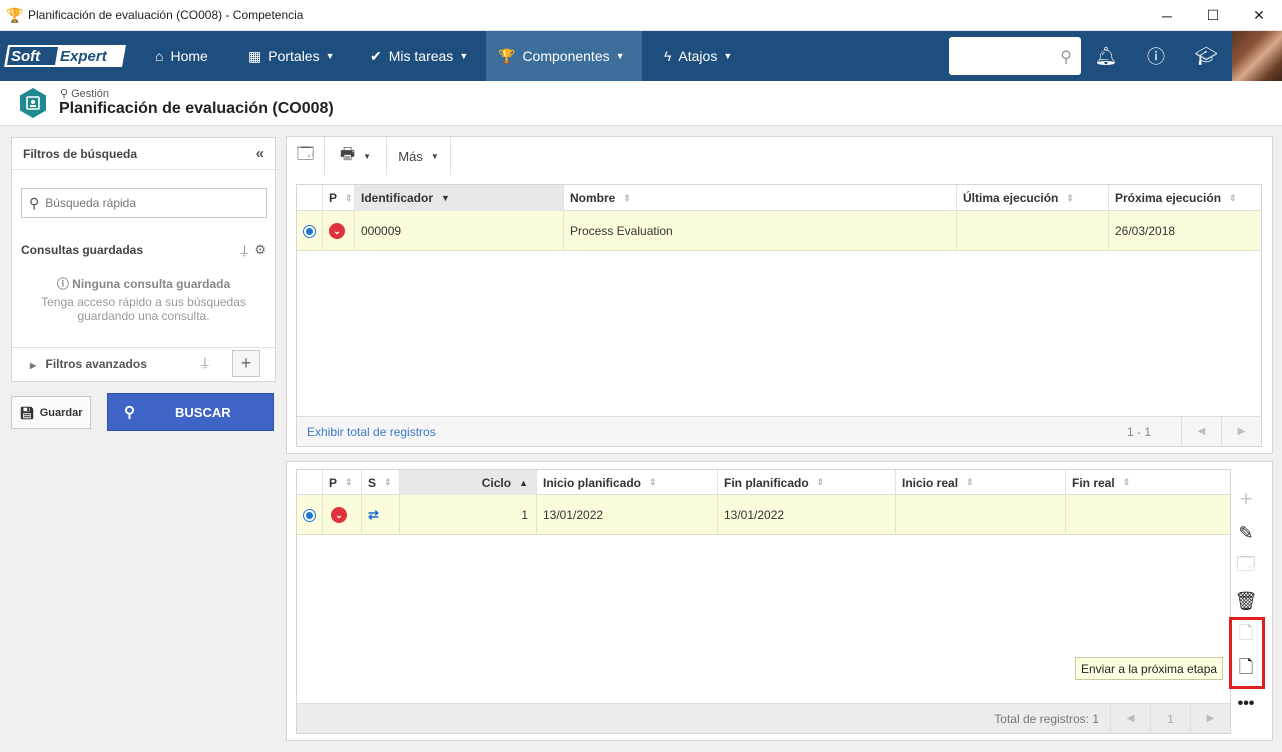 The image size is (1282, 752). What do you see at coordinates (1167, 15) in the screenshot?
I see `minimize-button: ─` at bounding box center [1167, 15].